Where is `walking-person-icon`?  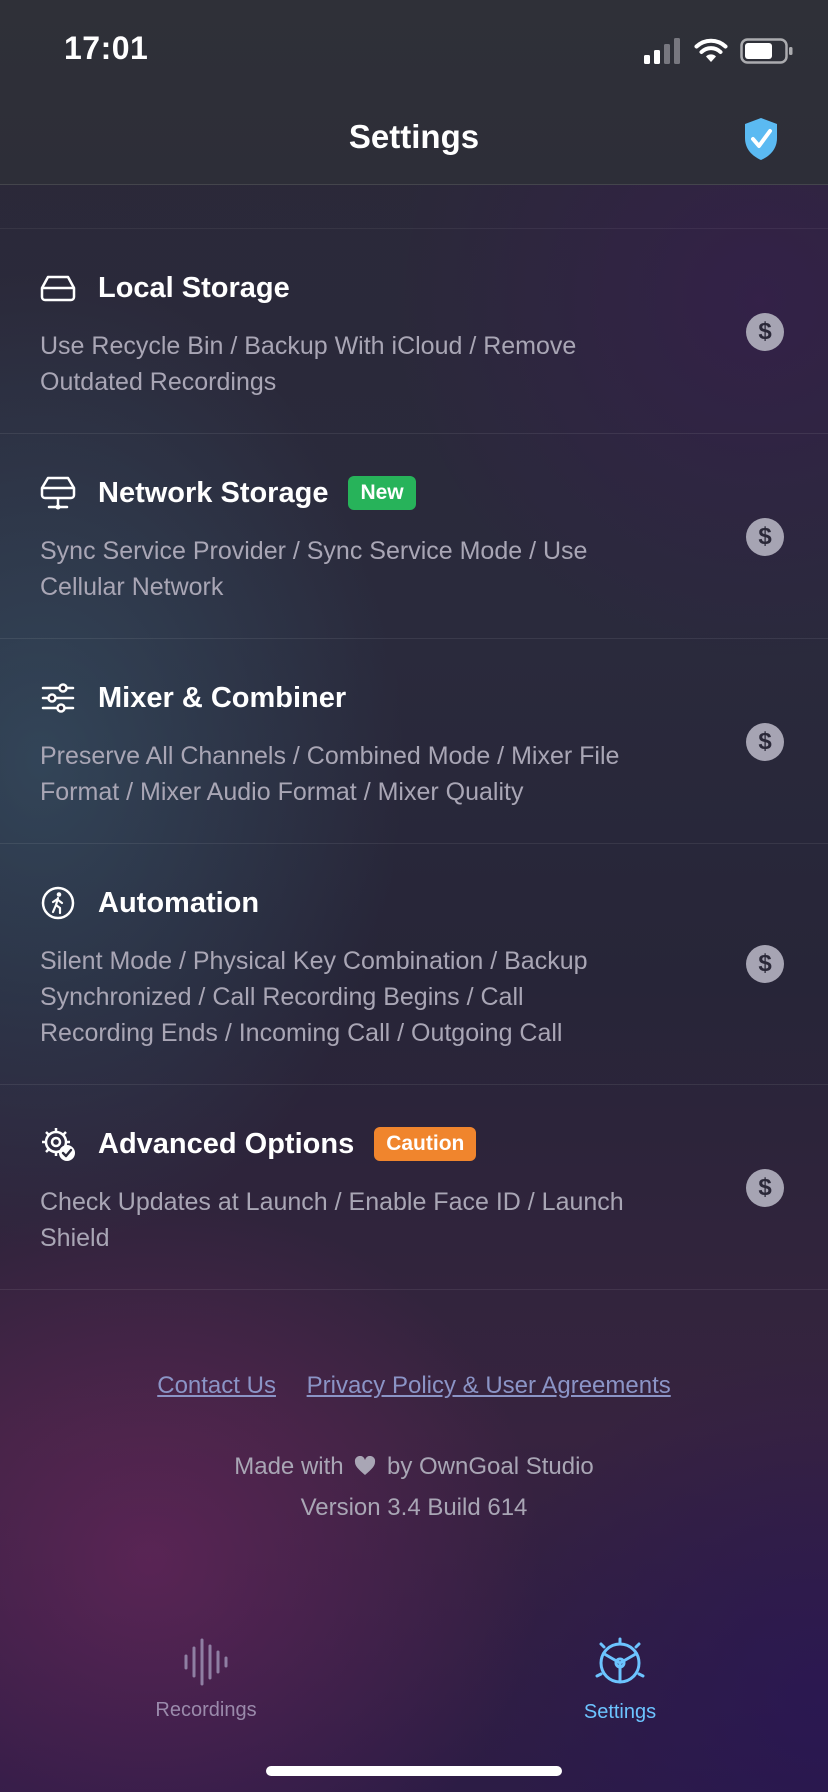
walking-person-icon is located at coordinates (58, 903).